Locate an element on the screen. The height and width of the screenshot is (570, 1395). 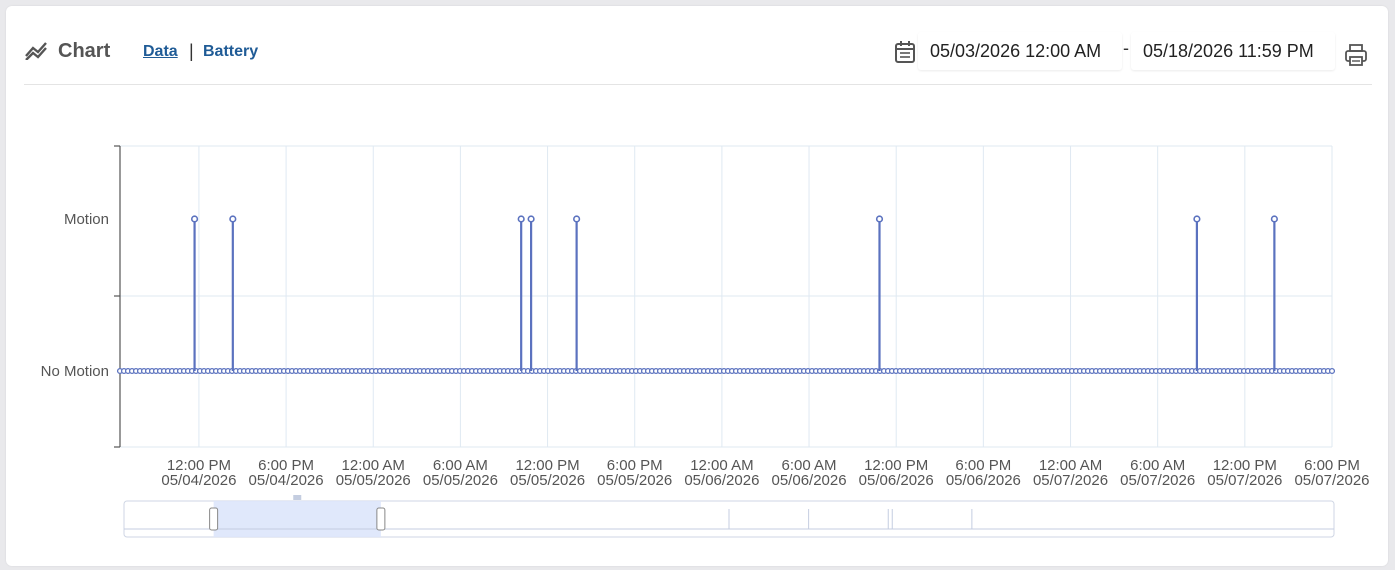
navigator-grip is located at coordinates (297, 497).